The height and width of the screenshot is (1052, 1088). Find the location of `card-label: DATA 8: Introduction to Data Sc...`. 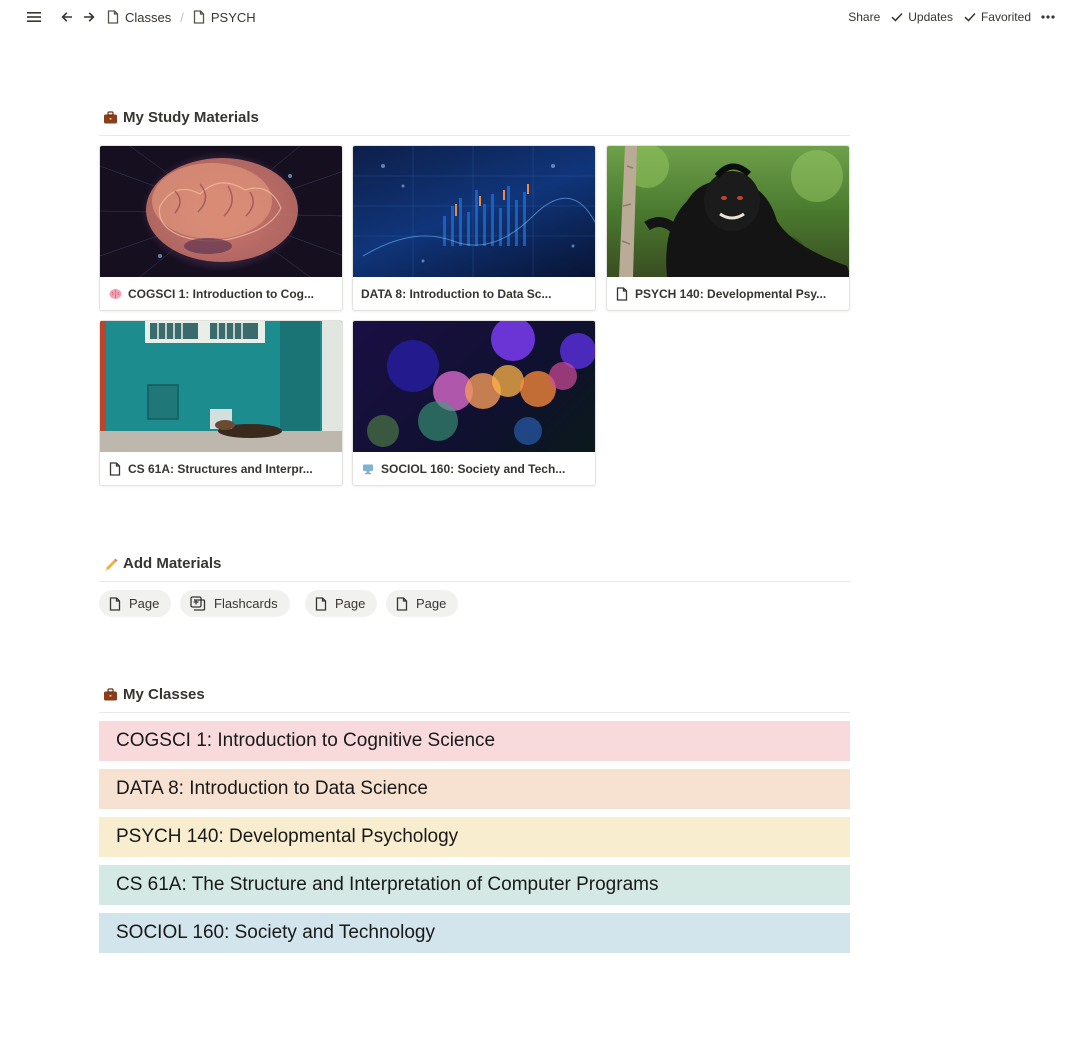

card-label: DATA 8: Introduction to Data Sc... is located at coordinates (456, 294).